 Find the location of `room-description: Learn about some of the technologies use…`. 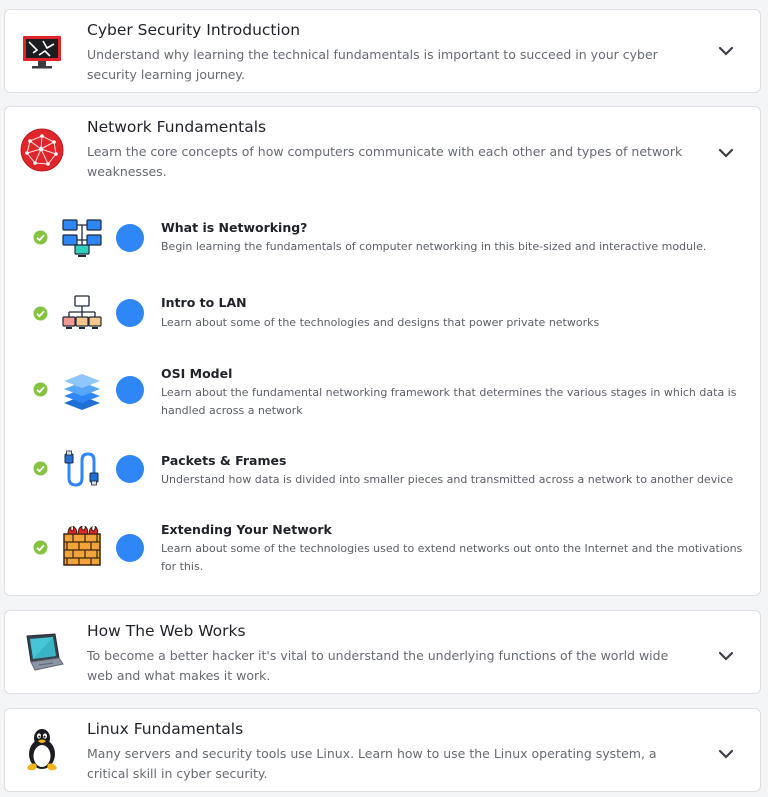

room-description: Learn about some of the technologies use… is located at coordinates (452, 557).